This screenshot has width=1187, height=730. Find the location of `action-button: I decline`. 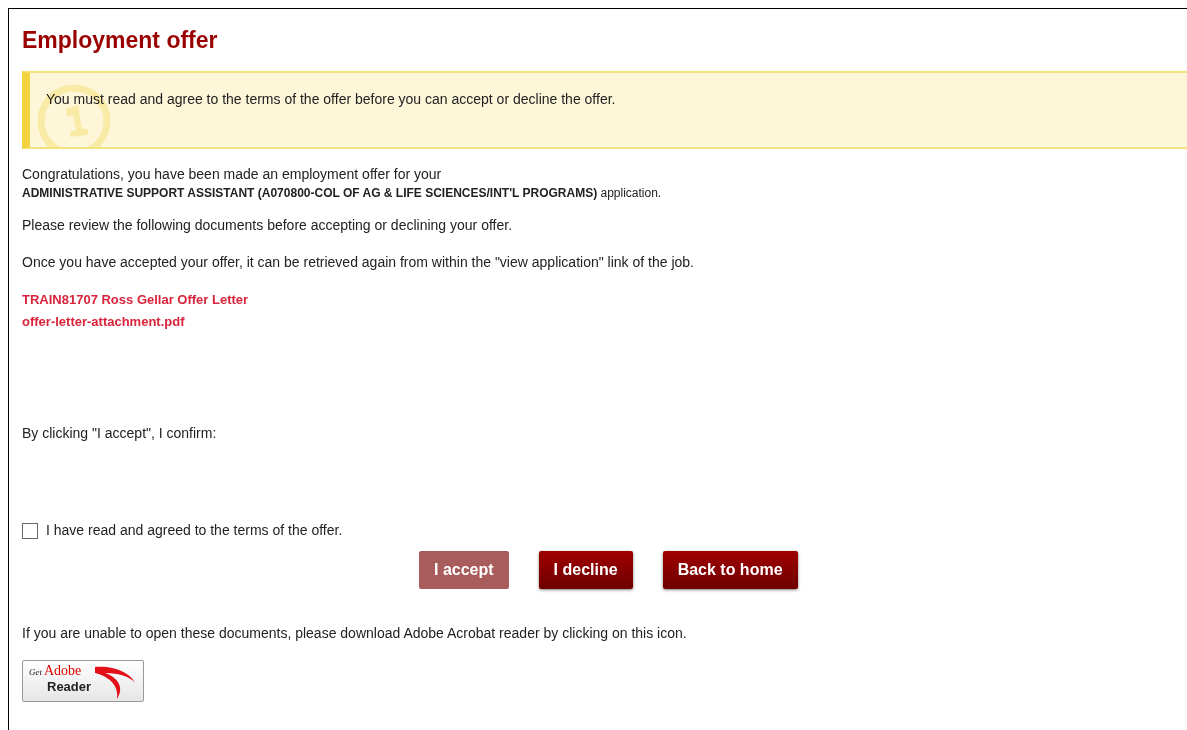

action-button: I decline is located at coordinates (585, 570).